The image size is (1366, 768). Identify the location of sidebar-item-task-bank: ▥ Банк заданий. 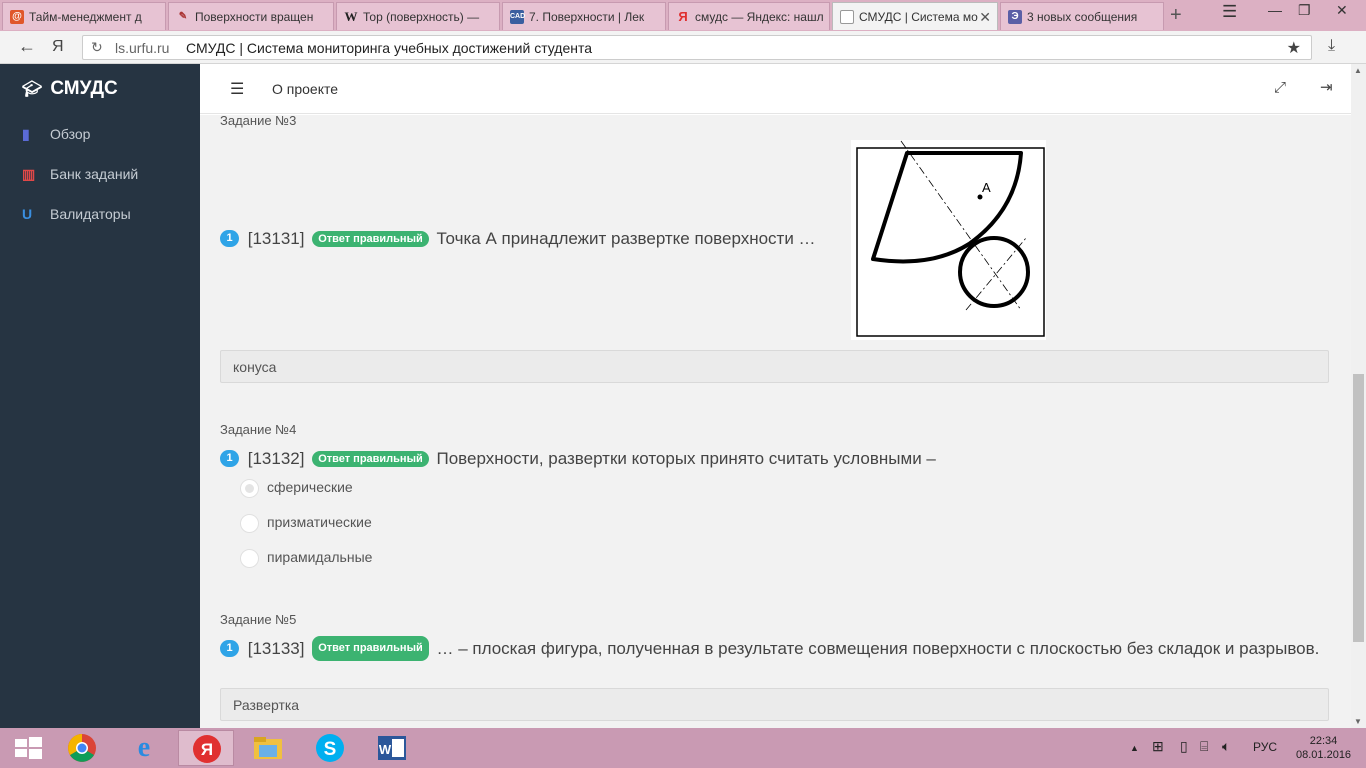
(80, 174).